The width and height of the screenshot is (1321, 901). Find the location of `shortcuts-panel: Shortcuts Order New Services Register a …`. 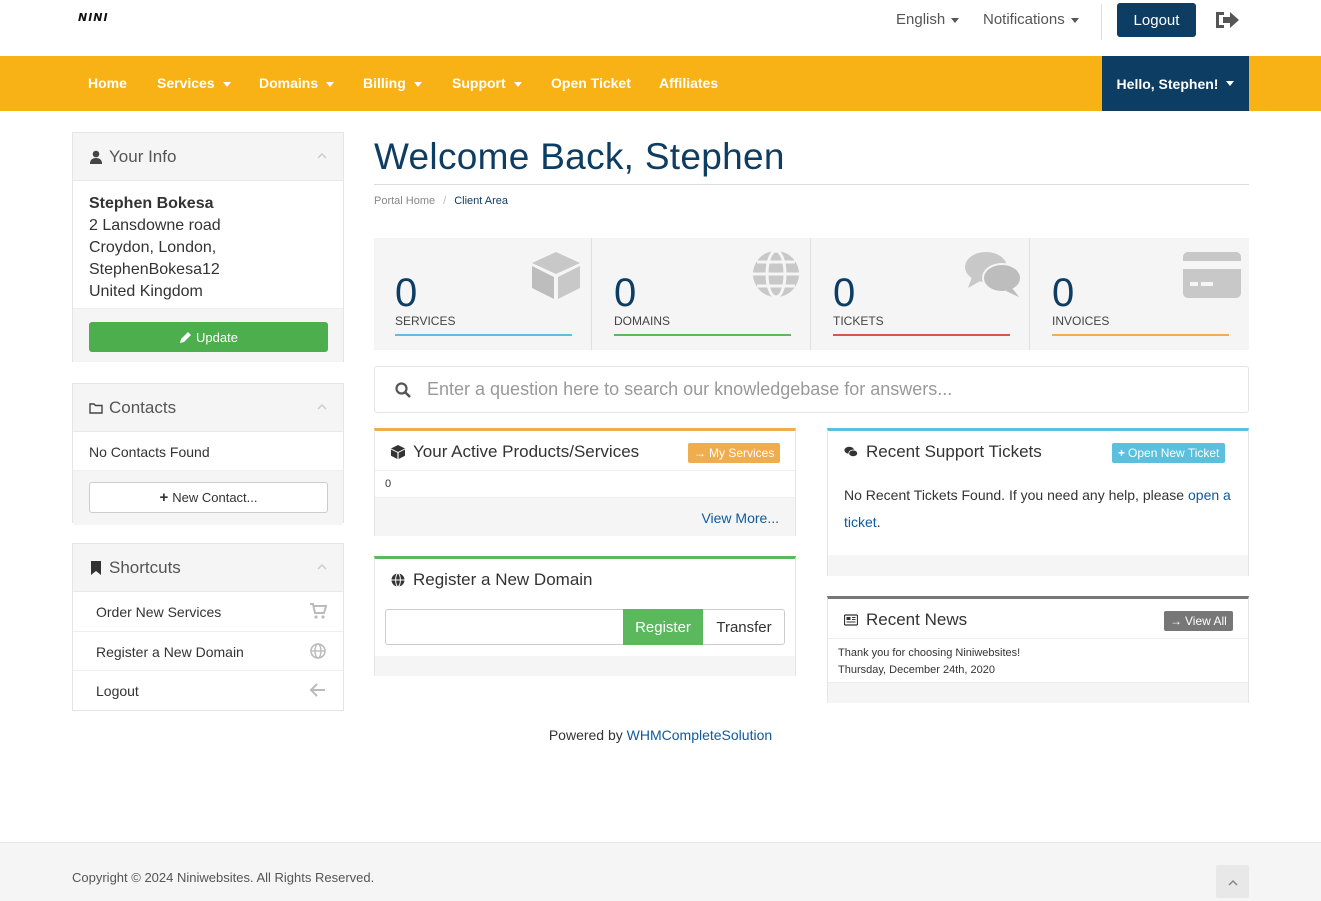

shortcuts-panel: Shortcuts Order New Services Register a … is located at coordinates (208, 627).